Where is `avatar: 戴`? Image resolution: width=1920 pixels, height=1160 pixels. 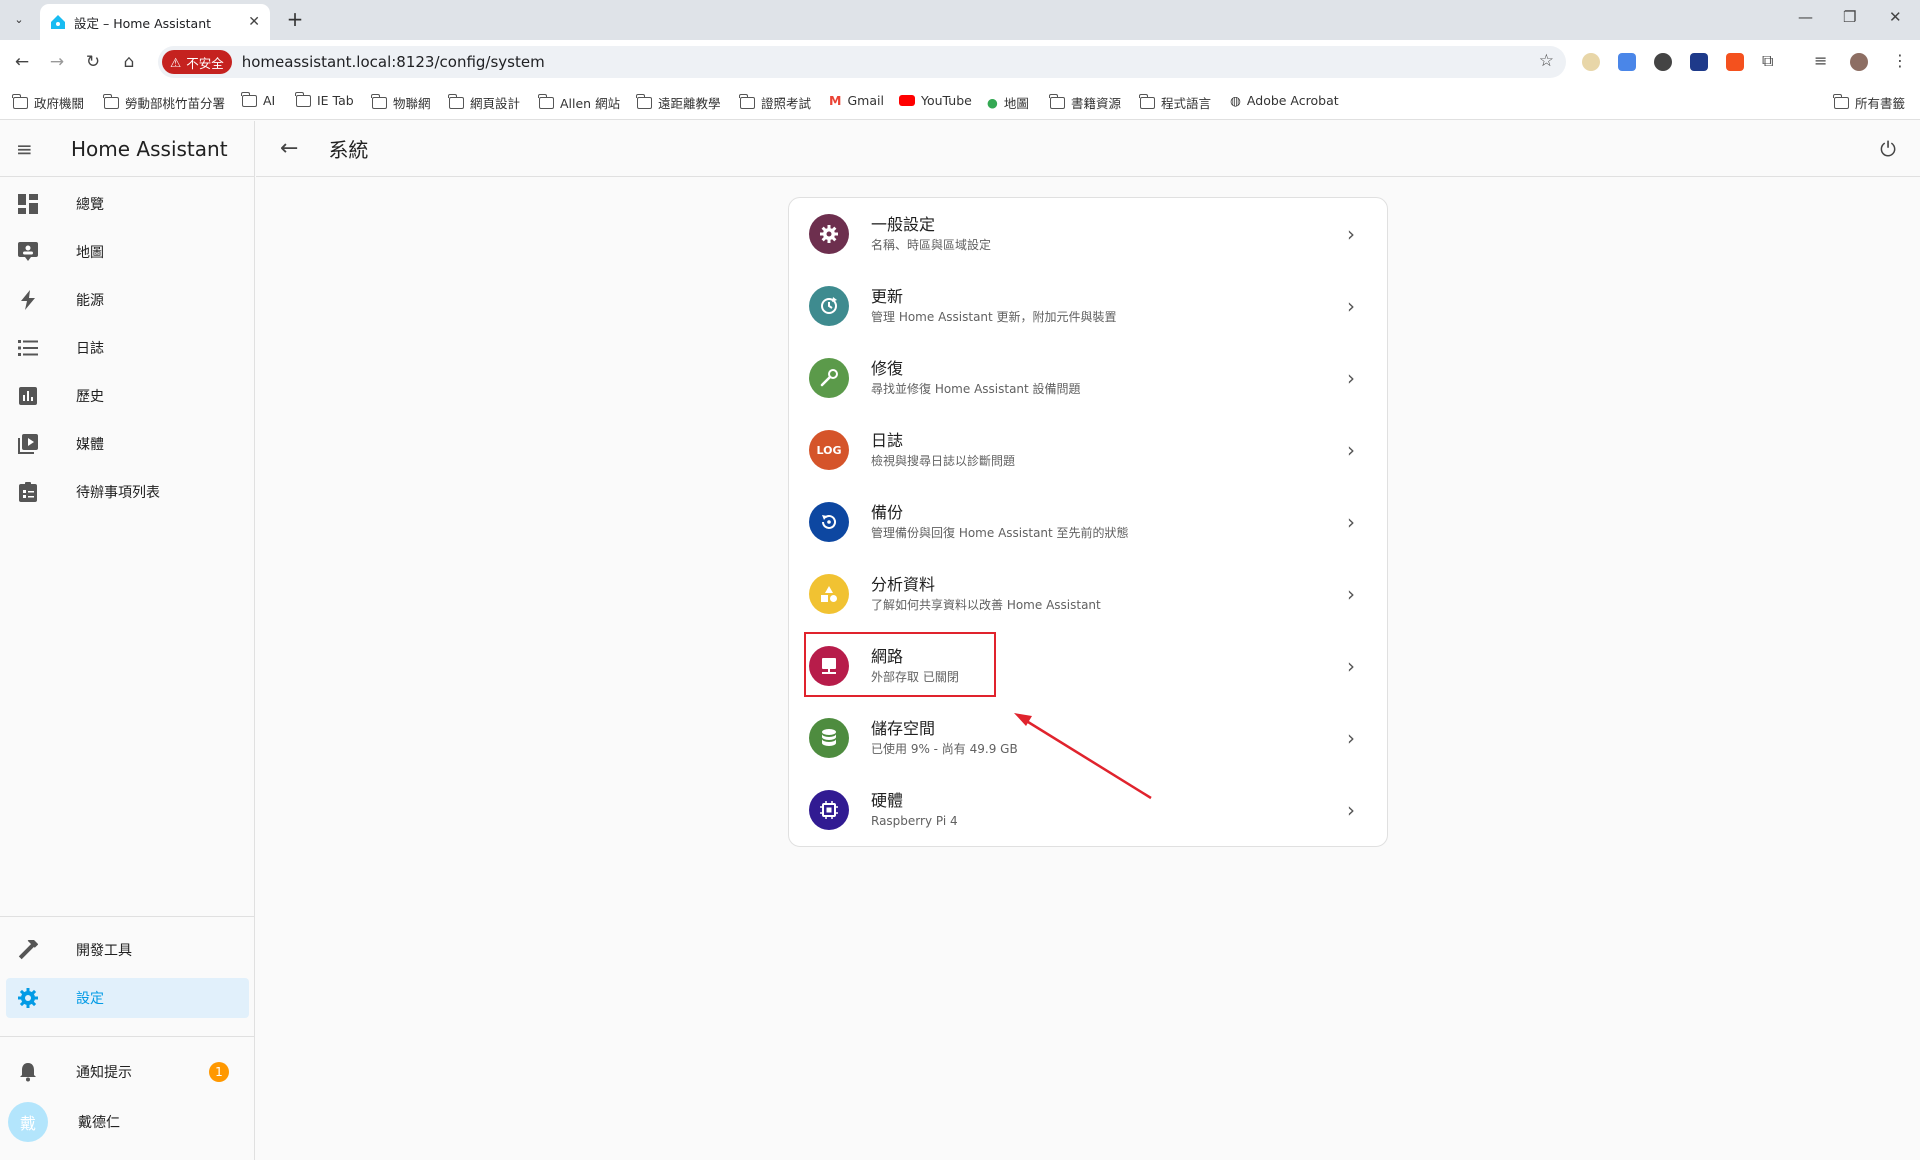 avatar: 戴 is located at coordinates (28, 1122).